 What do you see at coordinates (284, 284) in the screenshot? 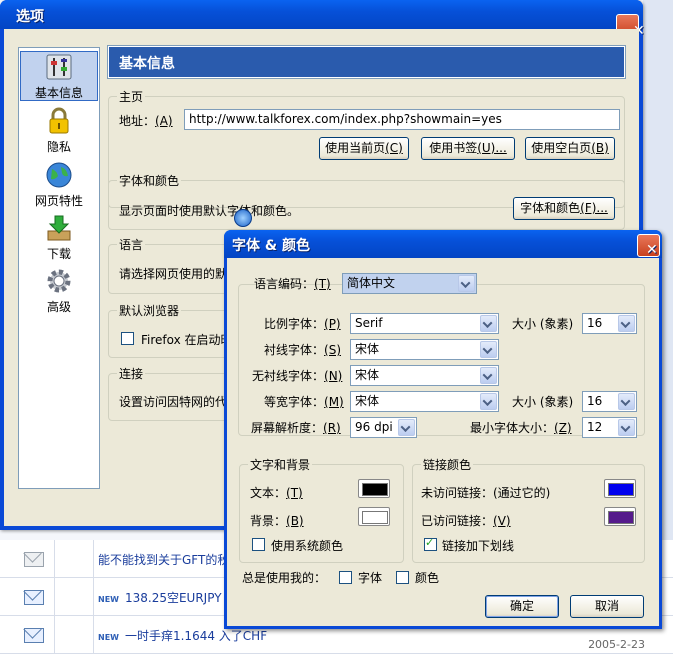
I see `label-text: 语言编码：` at bounding box center [284, 284].